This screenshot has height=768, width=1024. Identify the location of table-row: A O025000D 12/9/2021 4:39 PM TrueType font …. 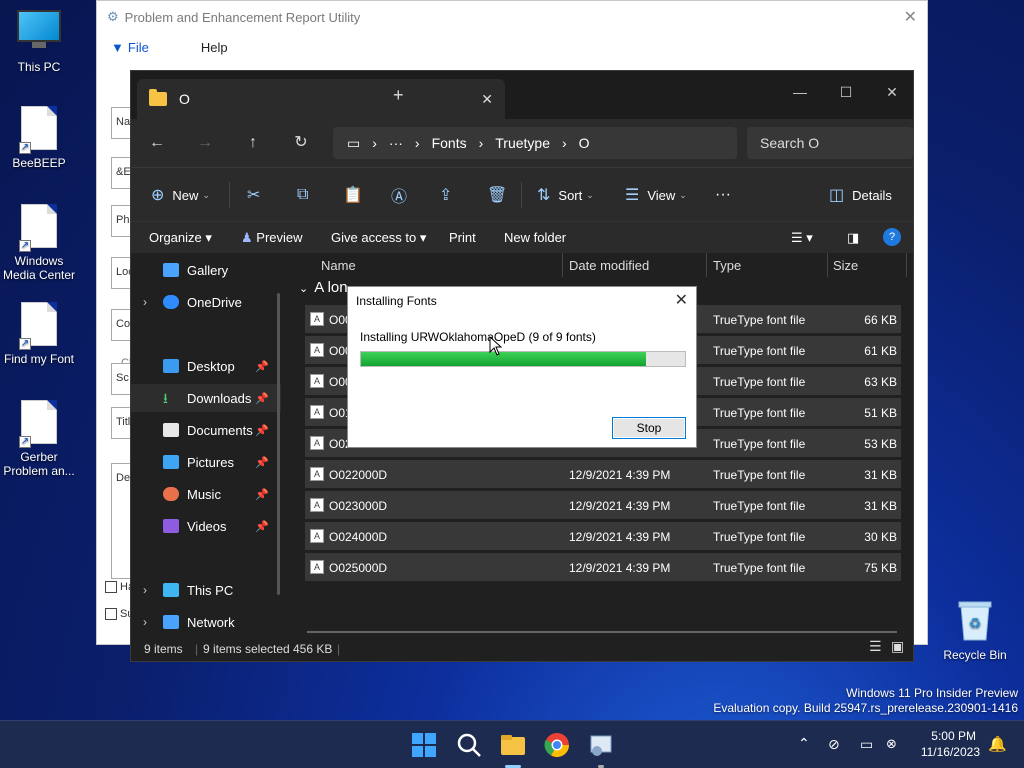
(603, 567).